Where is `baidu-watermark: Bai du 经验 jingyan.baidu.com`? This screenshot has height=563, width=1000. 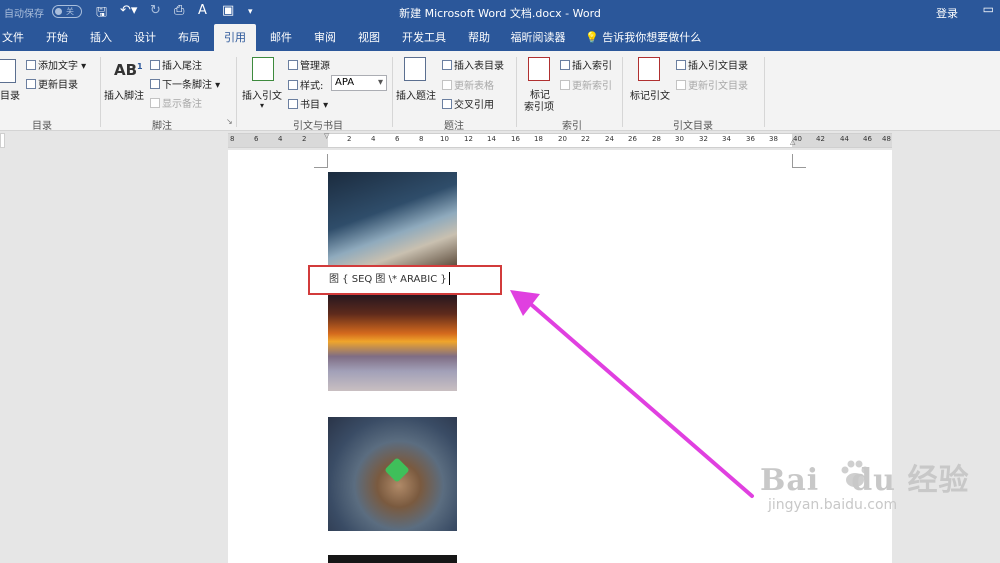
baidu-watermark: Bai du 经验 jingyan.baidu.com is located at coordinates (864, 484).